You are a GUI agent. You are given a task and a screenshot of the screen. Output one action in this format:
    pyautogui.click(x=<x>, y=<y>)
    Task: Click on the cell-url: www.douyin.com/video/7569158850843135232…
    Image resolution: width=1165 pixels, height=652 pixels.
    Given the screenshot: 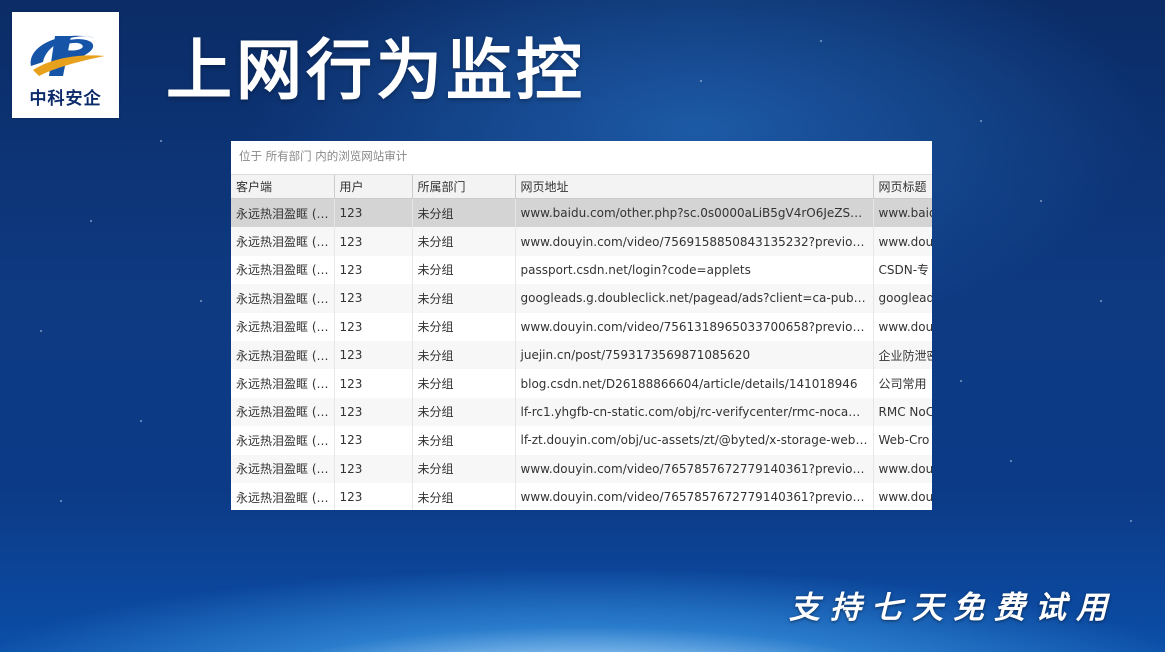 What is the action you would take?
    pyautogui.click(x=694, y=241)
    